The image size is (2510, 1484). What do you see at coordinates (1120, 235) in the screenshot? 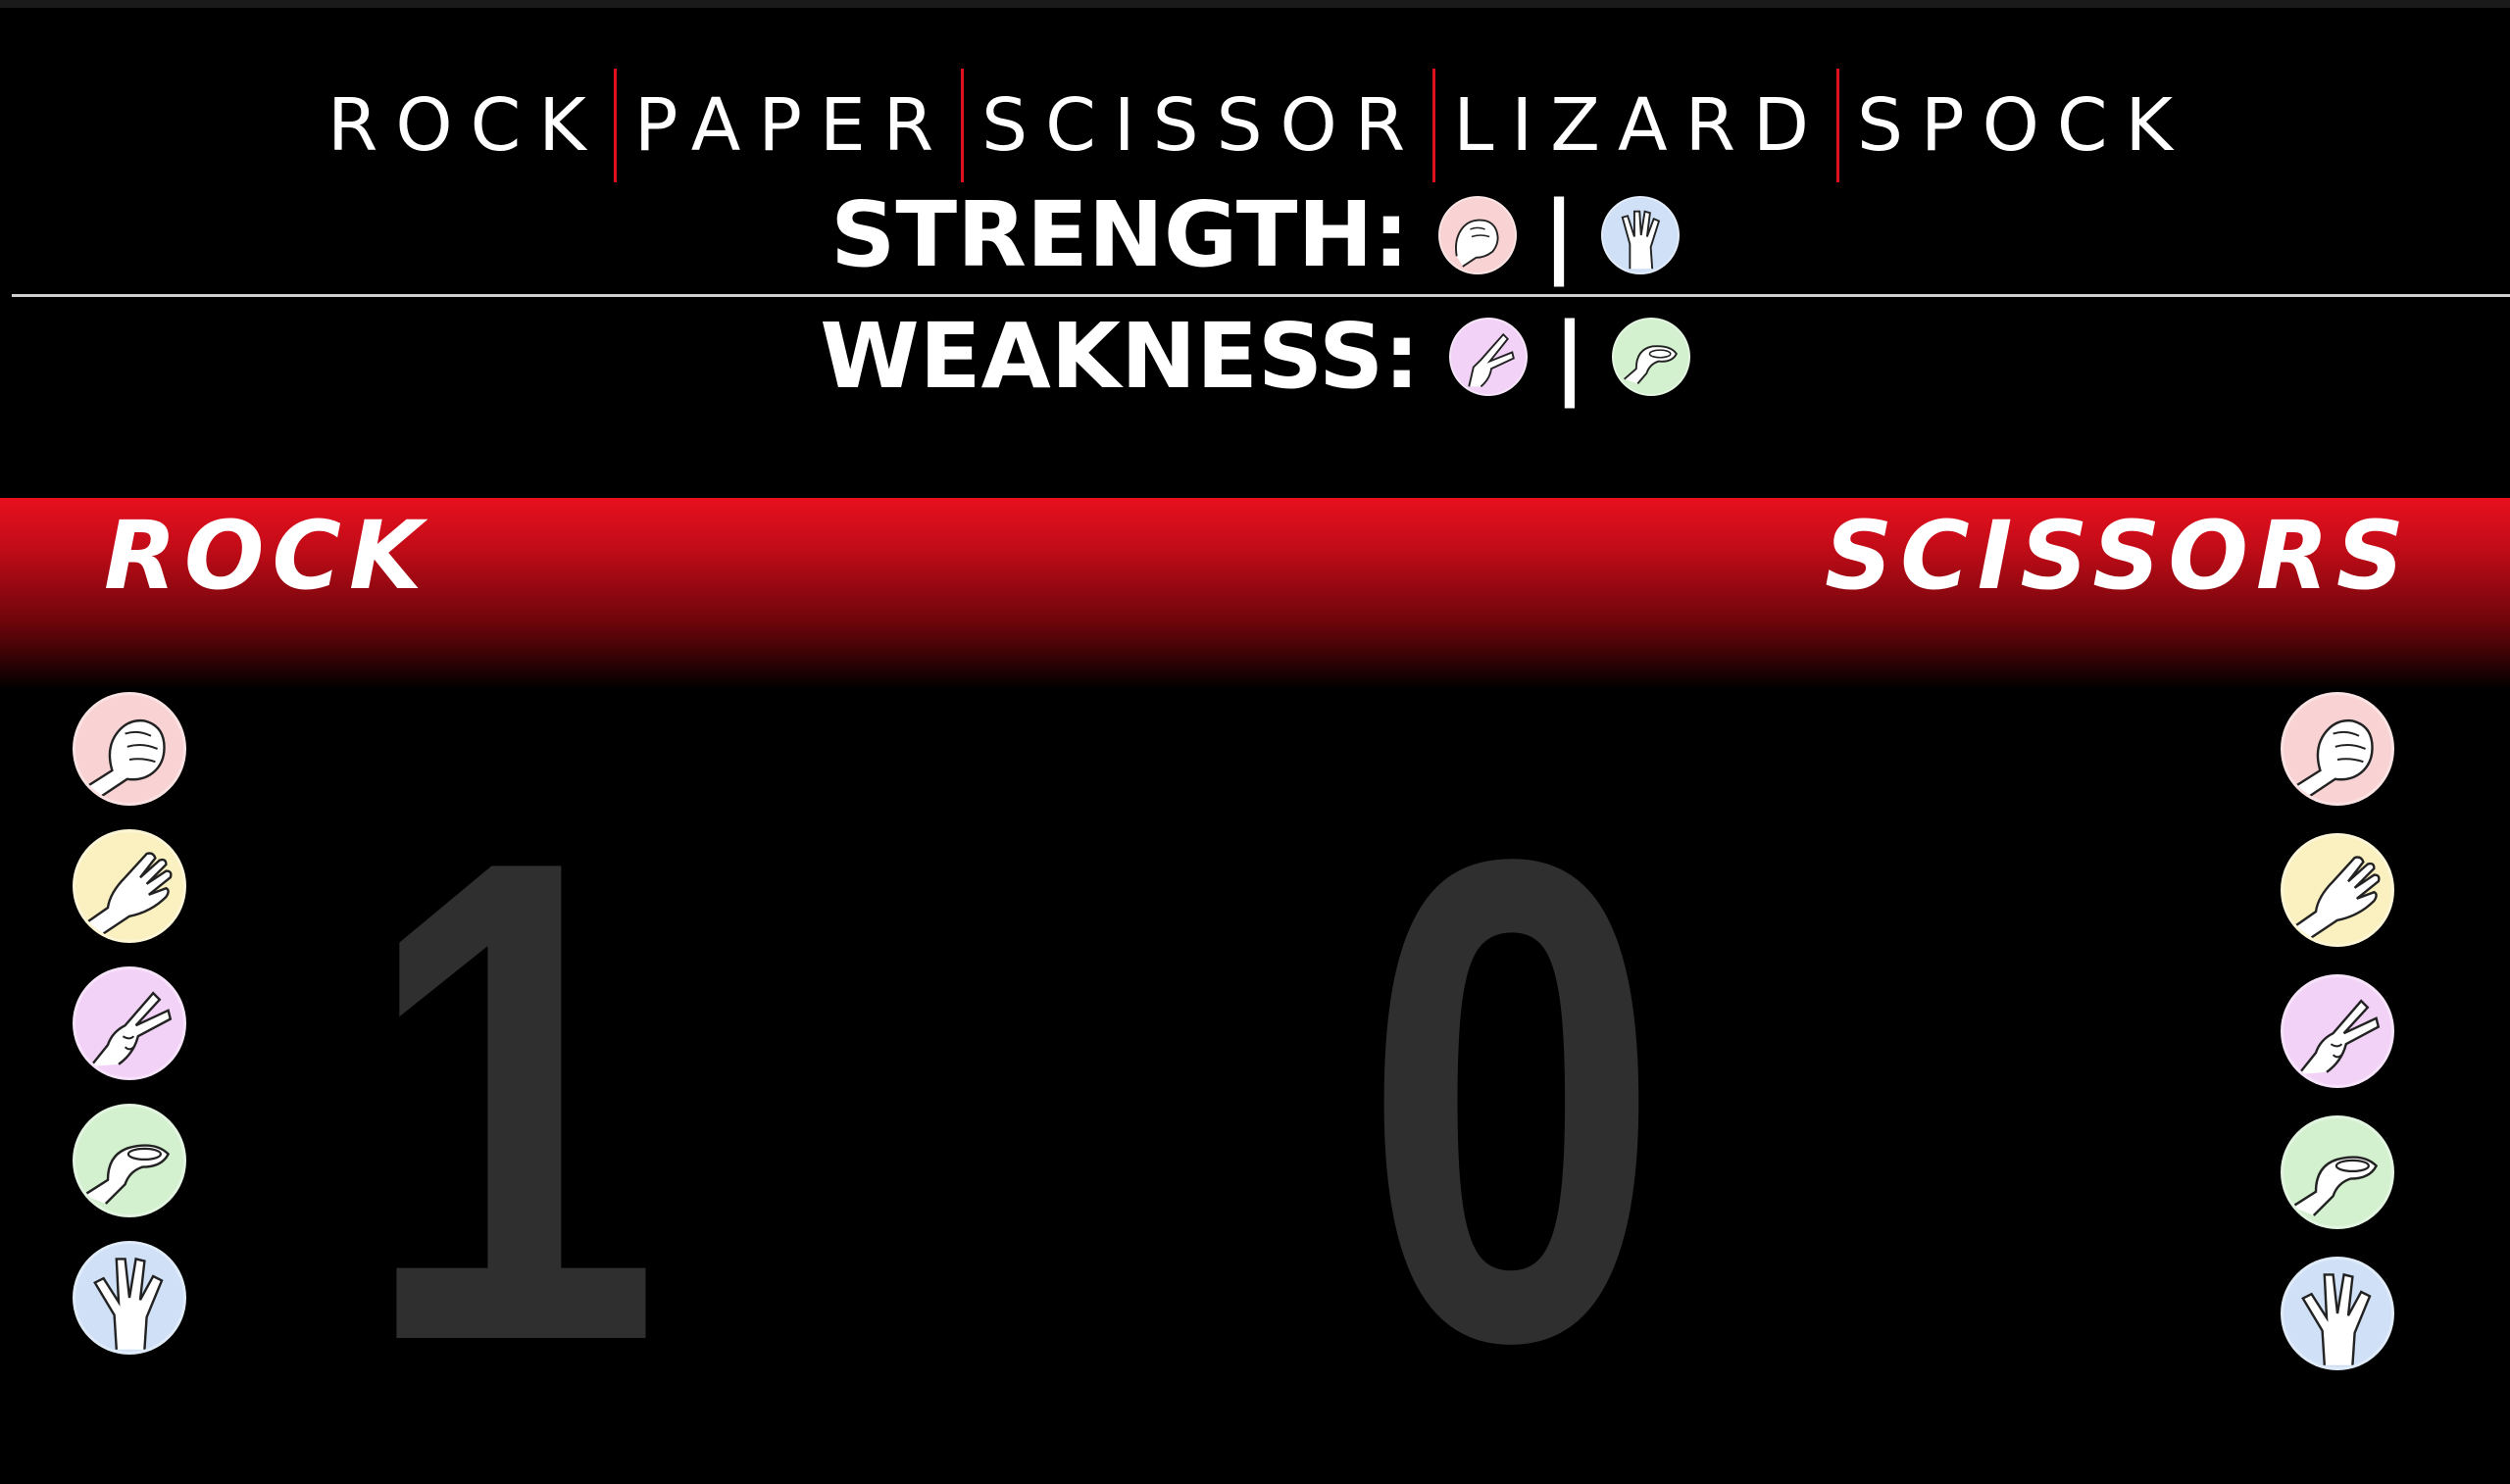
I see `strength-label: STRENGTH:` at bounding box center [1120, 235].